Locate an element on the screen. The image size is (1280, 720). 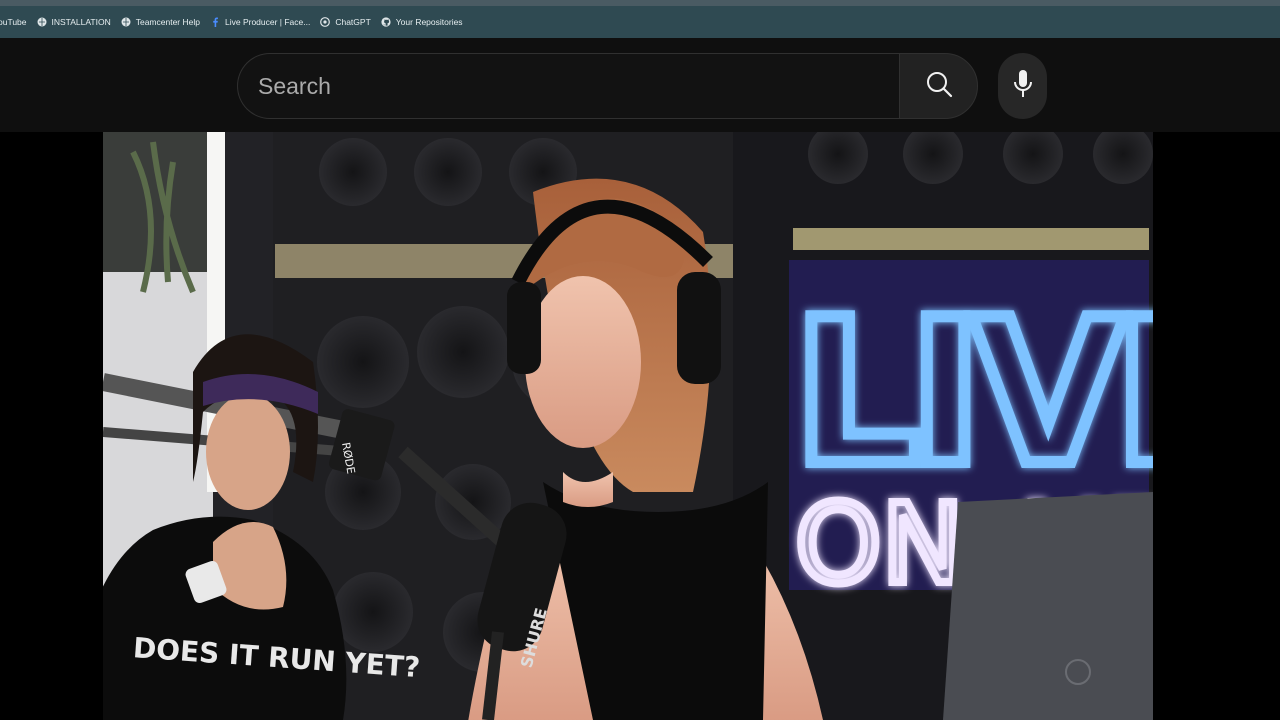
facebook-icon is located at coordinates (215, 22).